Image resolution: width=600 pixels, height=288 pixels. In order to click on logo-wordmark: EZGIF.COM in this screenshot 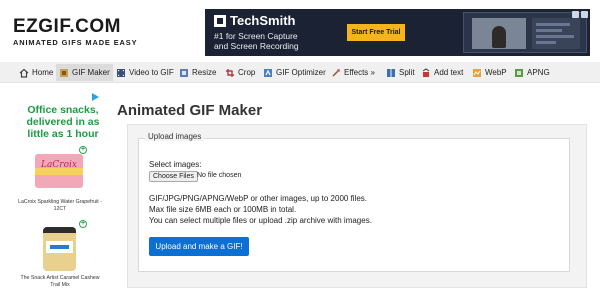, I will do `click(67, 26)`.